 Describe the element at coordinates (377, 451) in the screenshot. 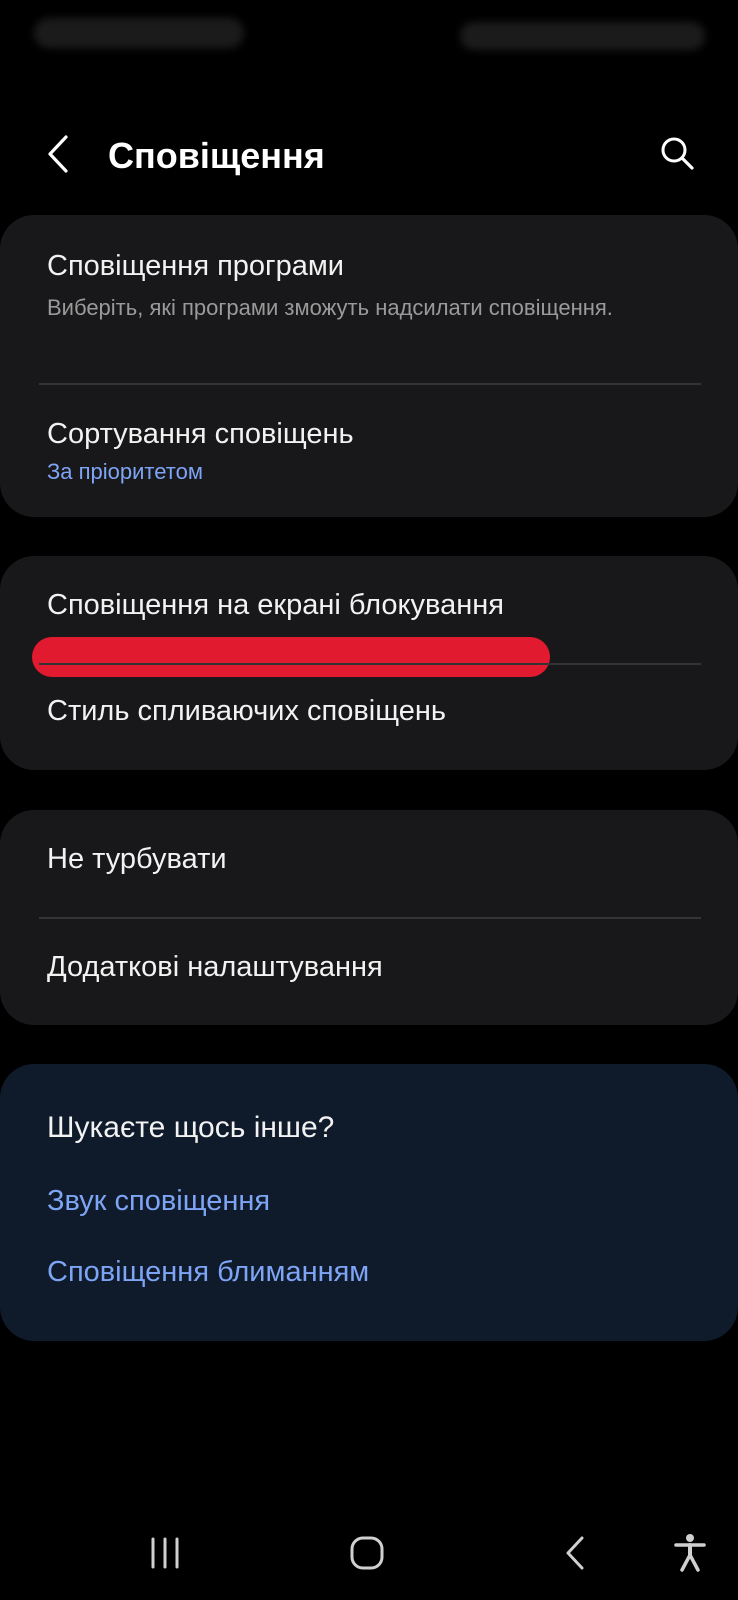

I see `notification-sorting-item: Сортування сповіщень За пріоритетом` at that location.